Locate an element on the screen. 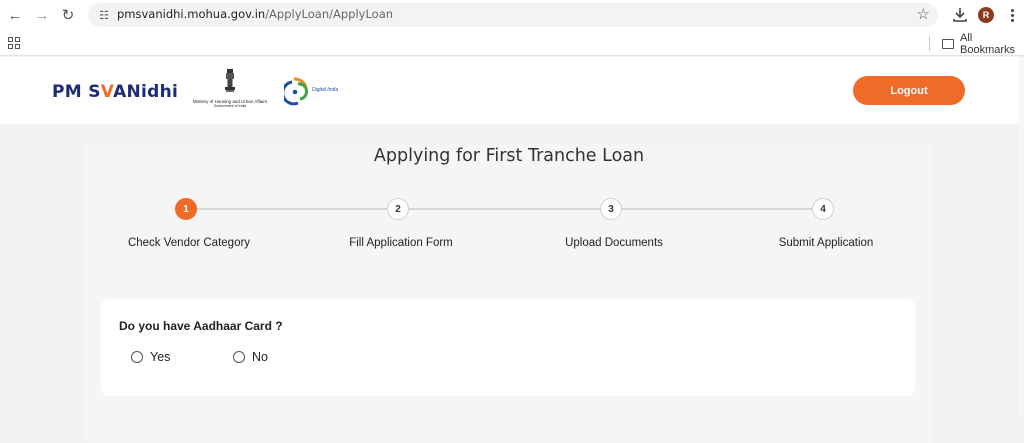  apps-grid-icon is located at coordinates (14, 43).